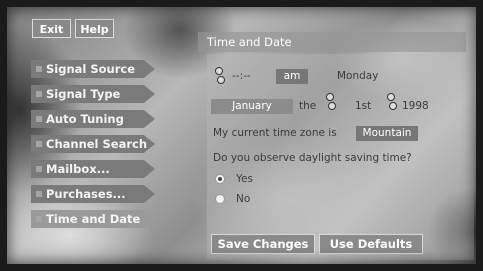 The image size is (483, 271). I want to click on nav-item-label: Time and Date, so click(93, 219).